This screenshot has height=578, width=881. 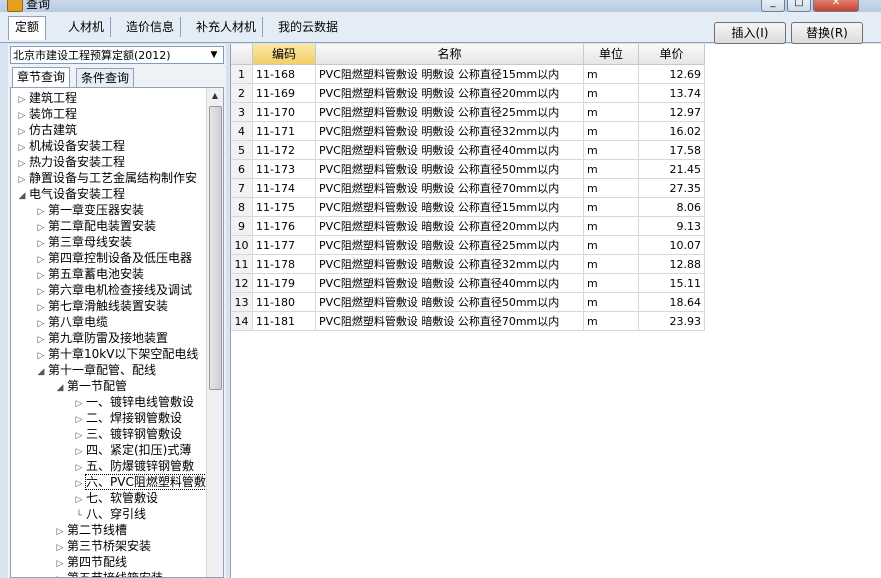 What do you see at coordinates (284, 226) in the screenshot?
I see `code-cell: 11-176` at bounding box center [284, 226].